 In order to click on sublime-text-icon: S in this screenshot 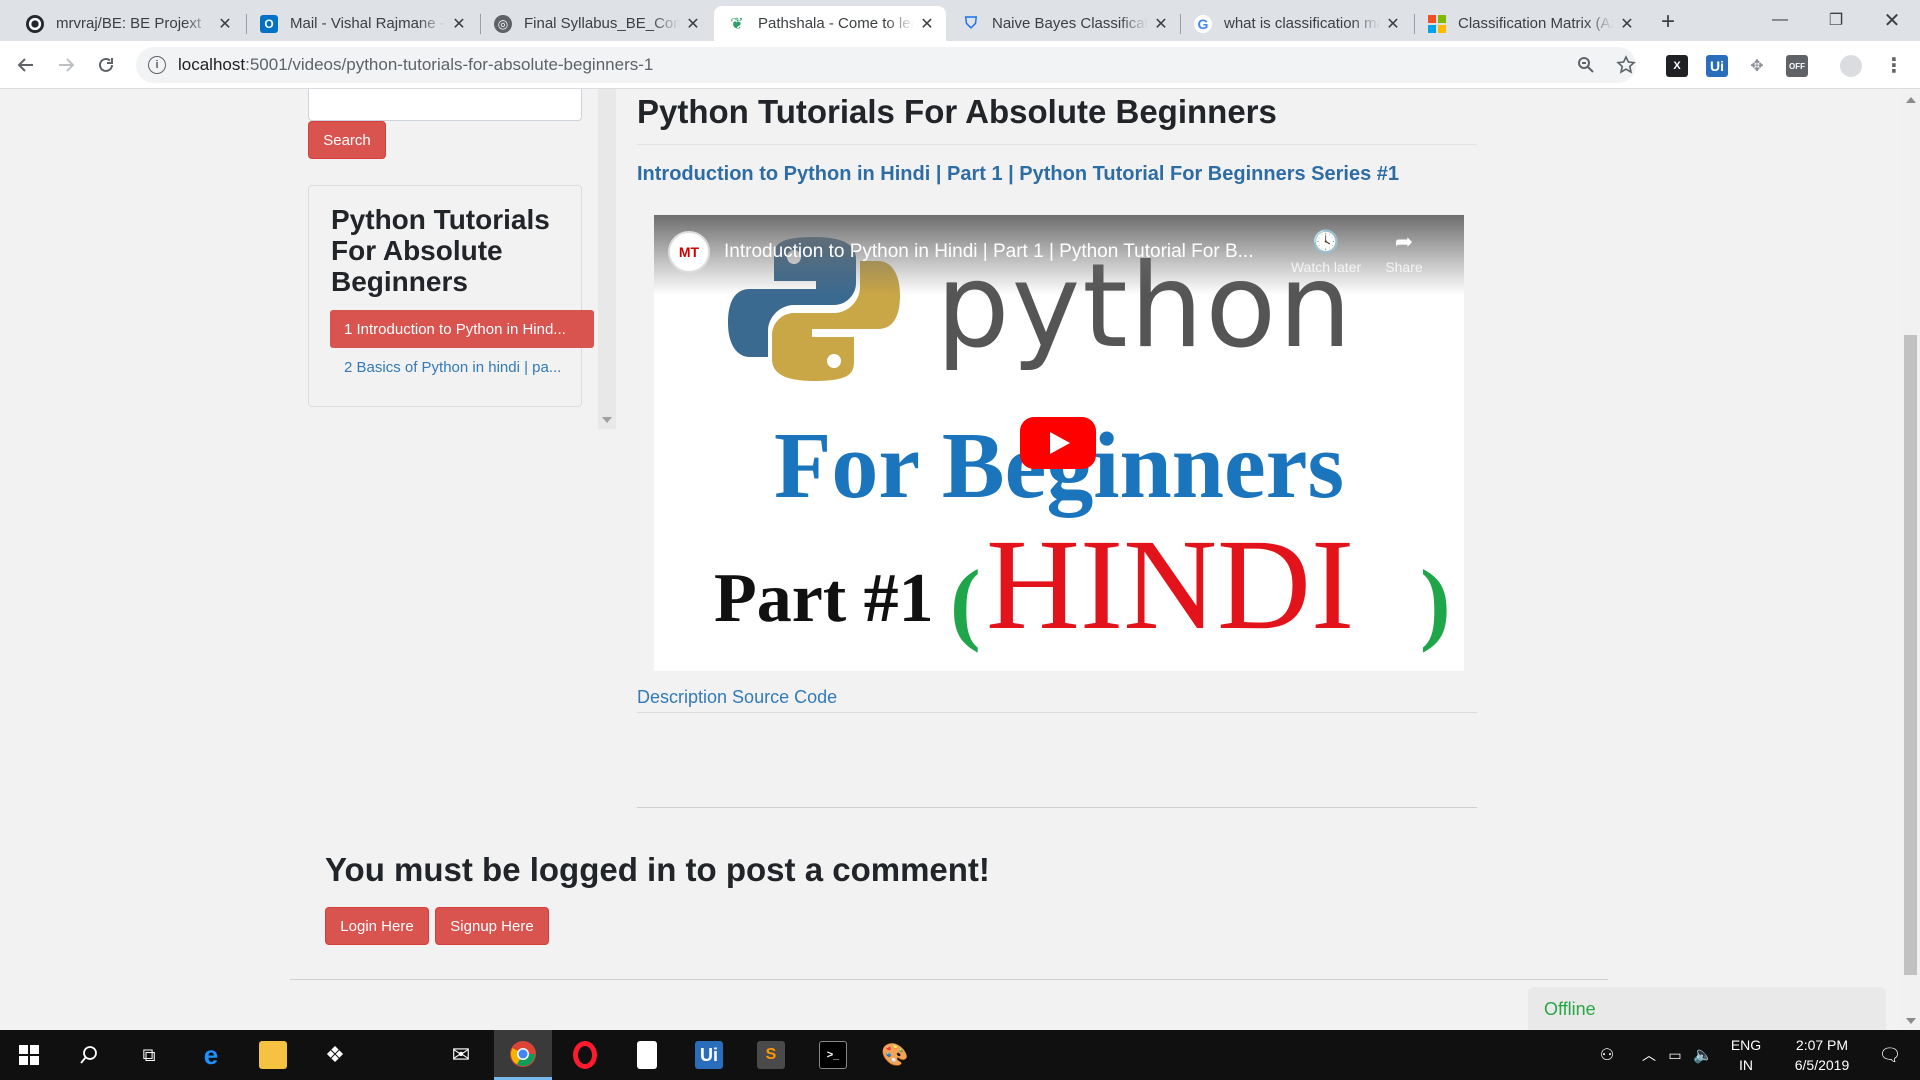, I will do `click(771, 1055)`.